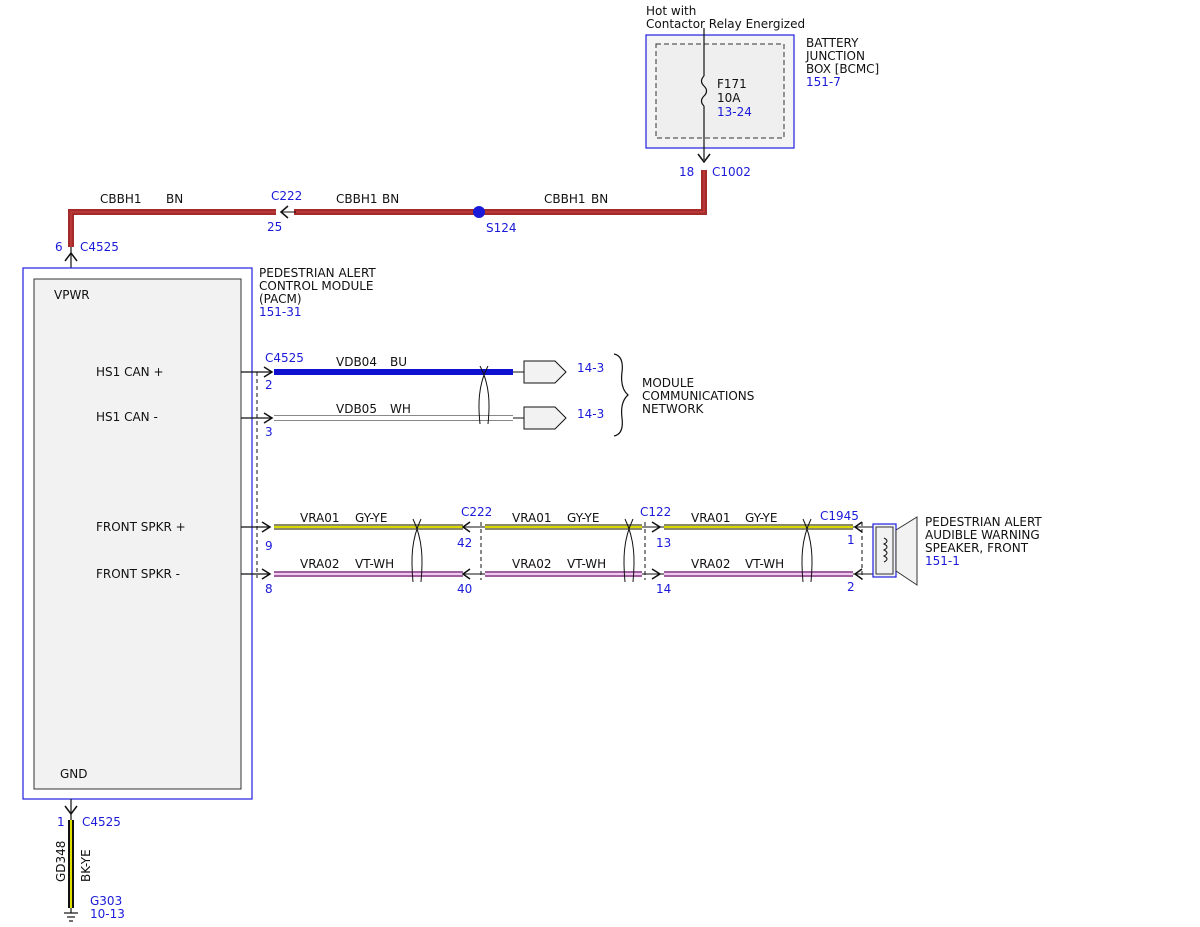 The width and height of the screenshot is (1200, 927). Describe the element at coordinates (59, 247) in the screenshot. I see `pacm-power-pin: 6` at that location.